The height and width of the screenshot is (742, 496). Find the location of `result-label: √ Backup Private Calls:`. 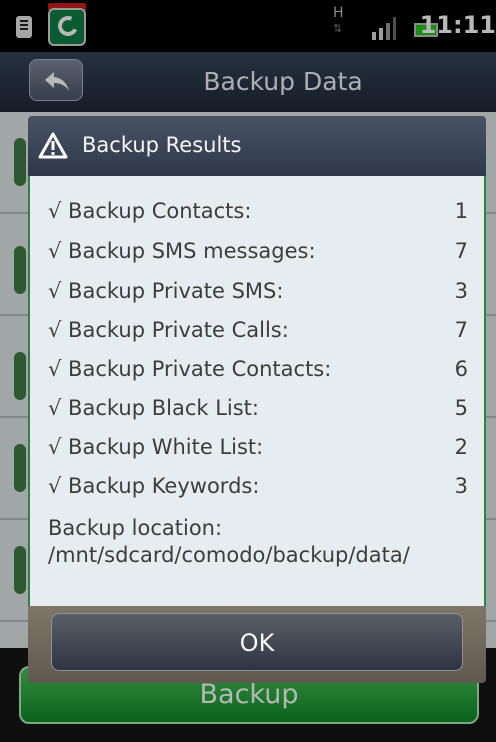

result-label: √ Backup Private Calls: is located at coordinates (168, 330).